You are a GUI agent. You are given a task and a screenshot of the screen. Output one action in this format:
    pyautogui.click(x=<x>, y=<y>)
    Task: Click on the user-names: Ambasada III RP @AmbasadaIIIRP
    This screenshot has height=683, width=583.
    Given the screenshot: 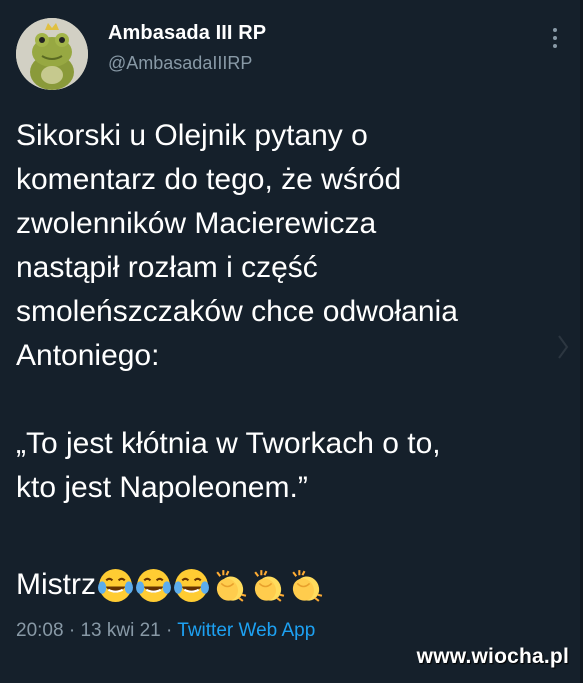 What is the action you would take?
    pyautogui.click(x=187, y=48)
    